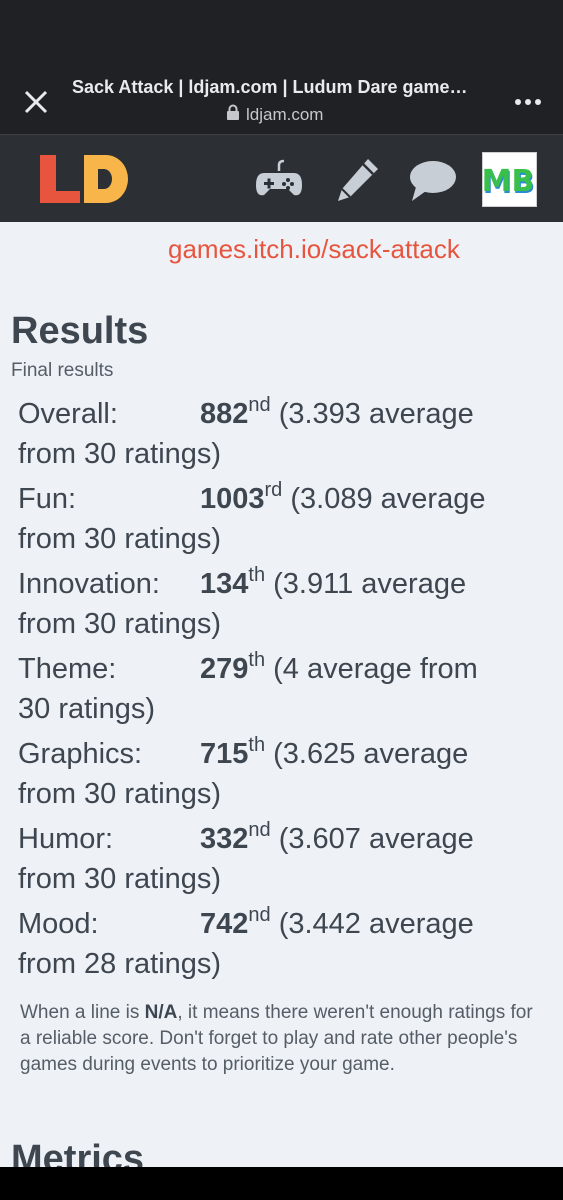 This screenshot has width=563, height=1200. I want to click on result-value: 134th (3.911 average, so click(370, 584).